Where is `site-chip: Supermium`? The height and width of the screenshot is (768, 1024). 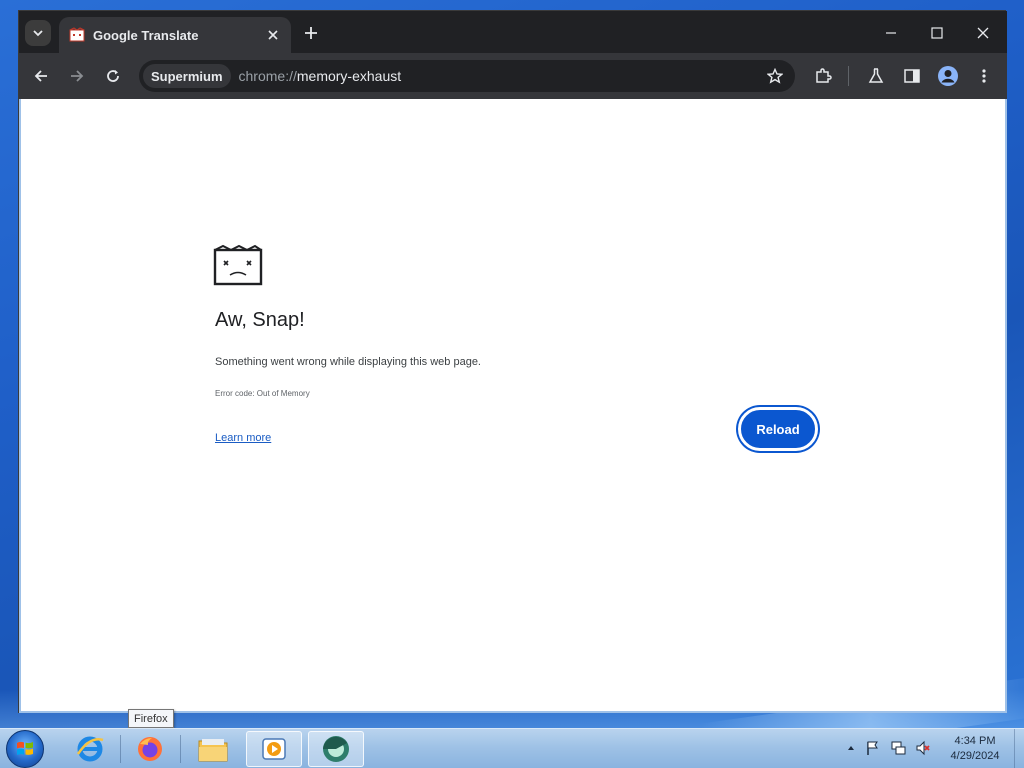 site-chip: Supermium is located at coordinates (187, 76).